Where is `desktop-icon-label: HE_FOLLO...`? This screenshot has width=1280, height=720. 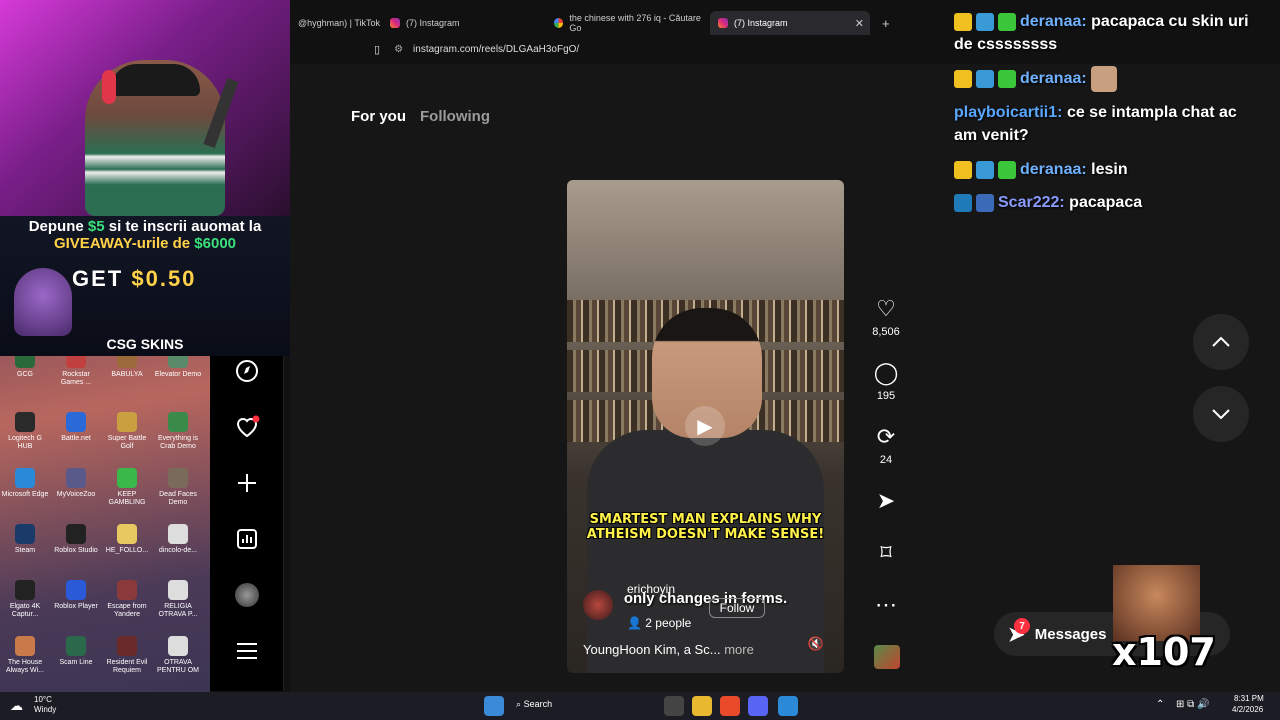 desktop-icon-label: HE_FOLLO... is located at coordinates (127, 550).